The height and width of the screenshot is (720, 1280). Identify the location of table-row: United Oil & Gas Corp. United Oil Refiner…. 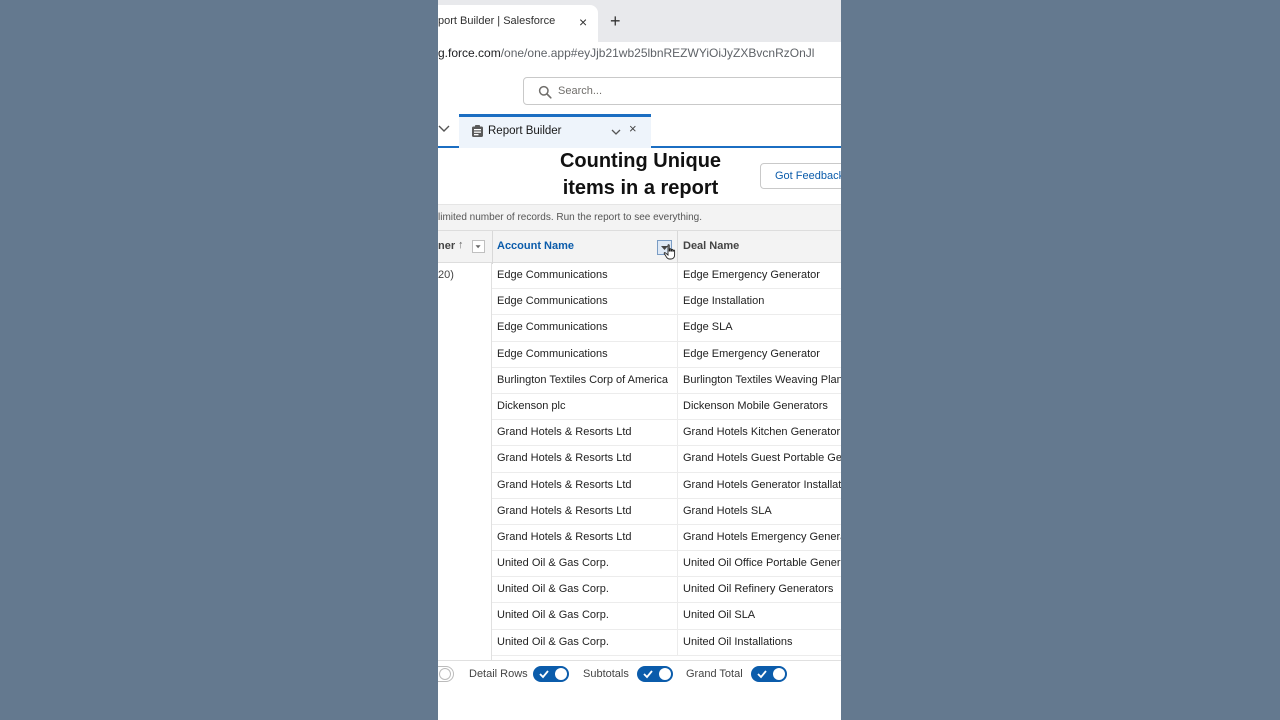
(666, 590).